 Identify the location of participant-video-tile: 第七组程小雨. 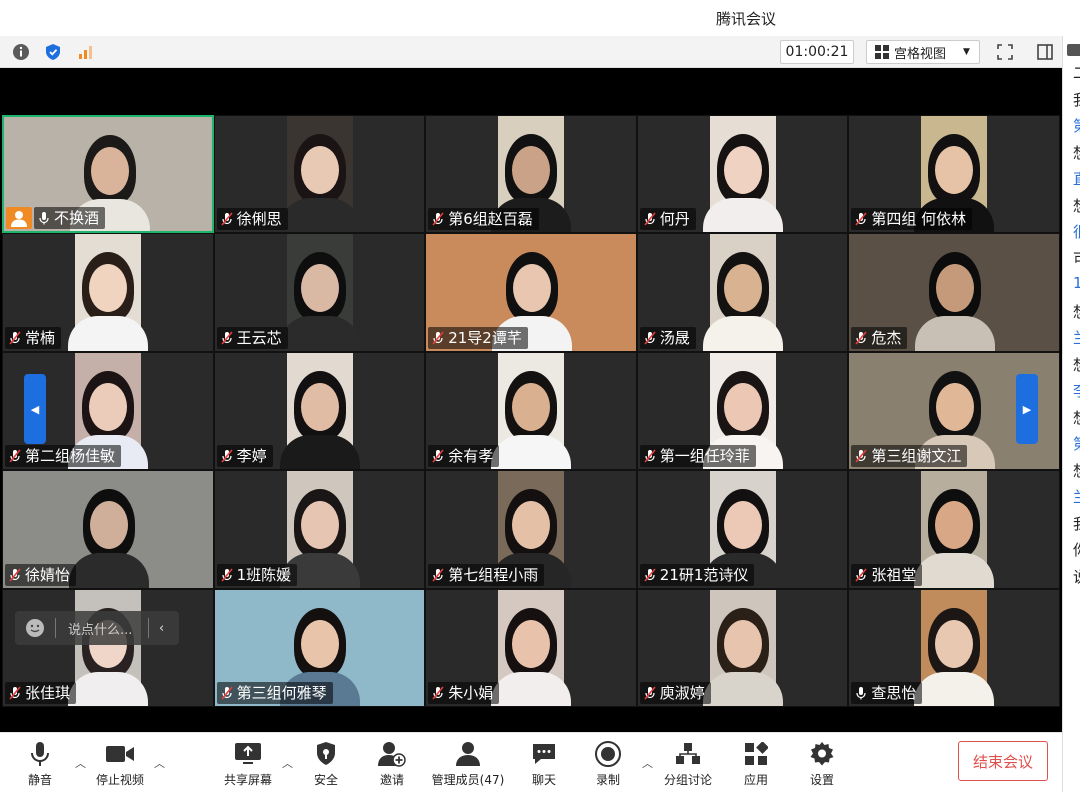
(531, 529).